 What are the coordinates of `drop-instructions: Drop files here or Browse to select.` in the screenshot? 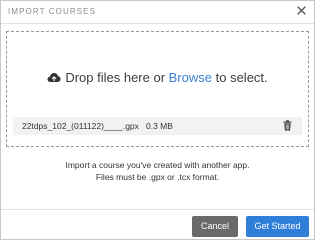 It's located at (157, 77).